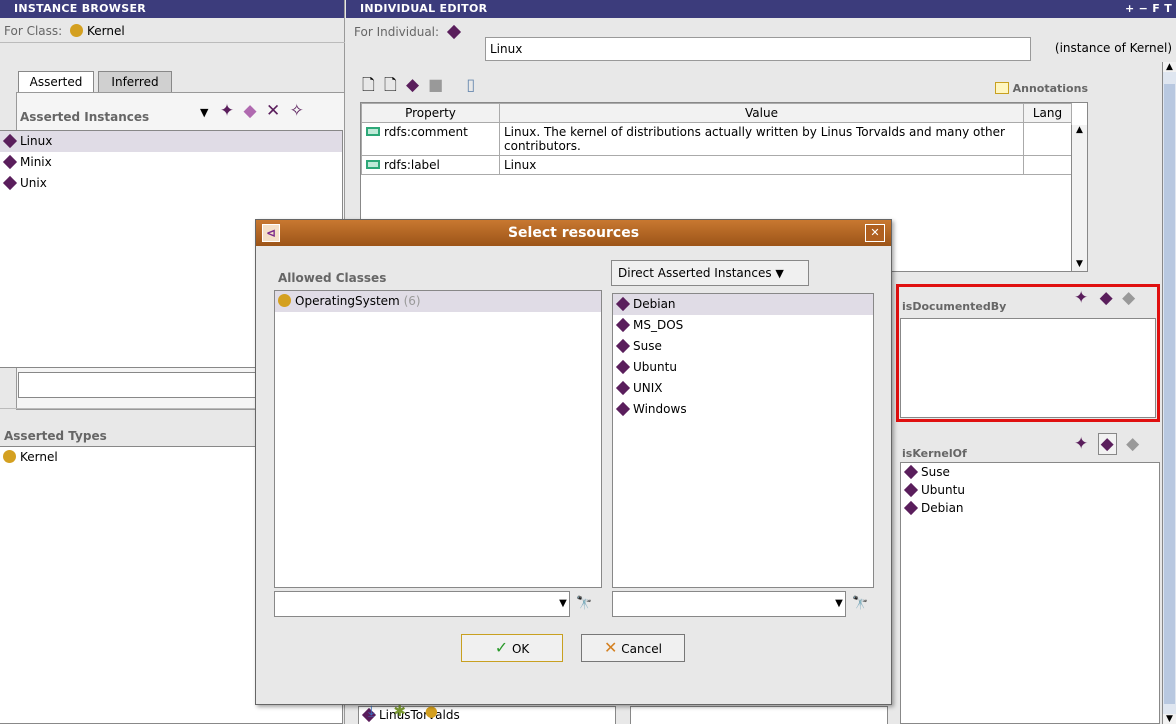 Image resolution: width=1176 pixels, height=724 pixels. I want to click on header-lang: Lang, so click(1047, 113).